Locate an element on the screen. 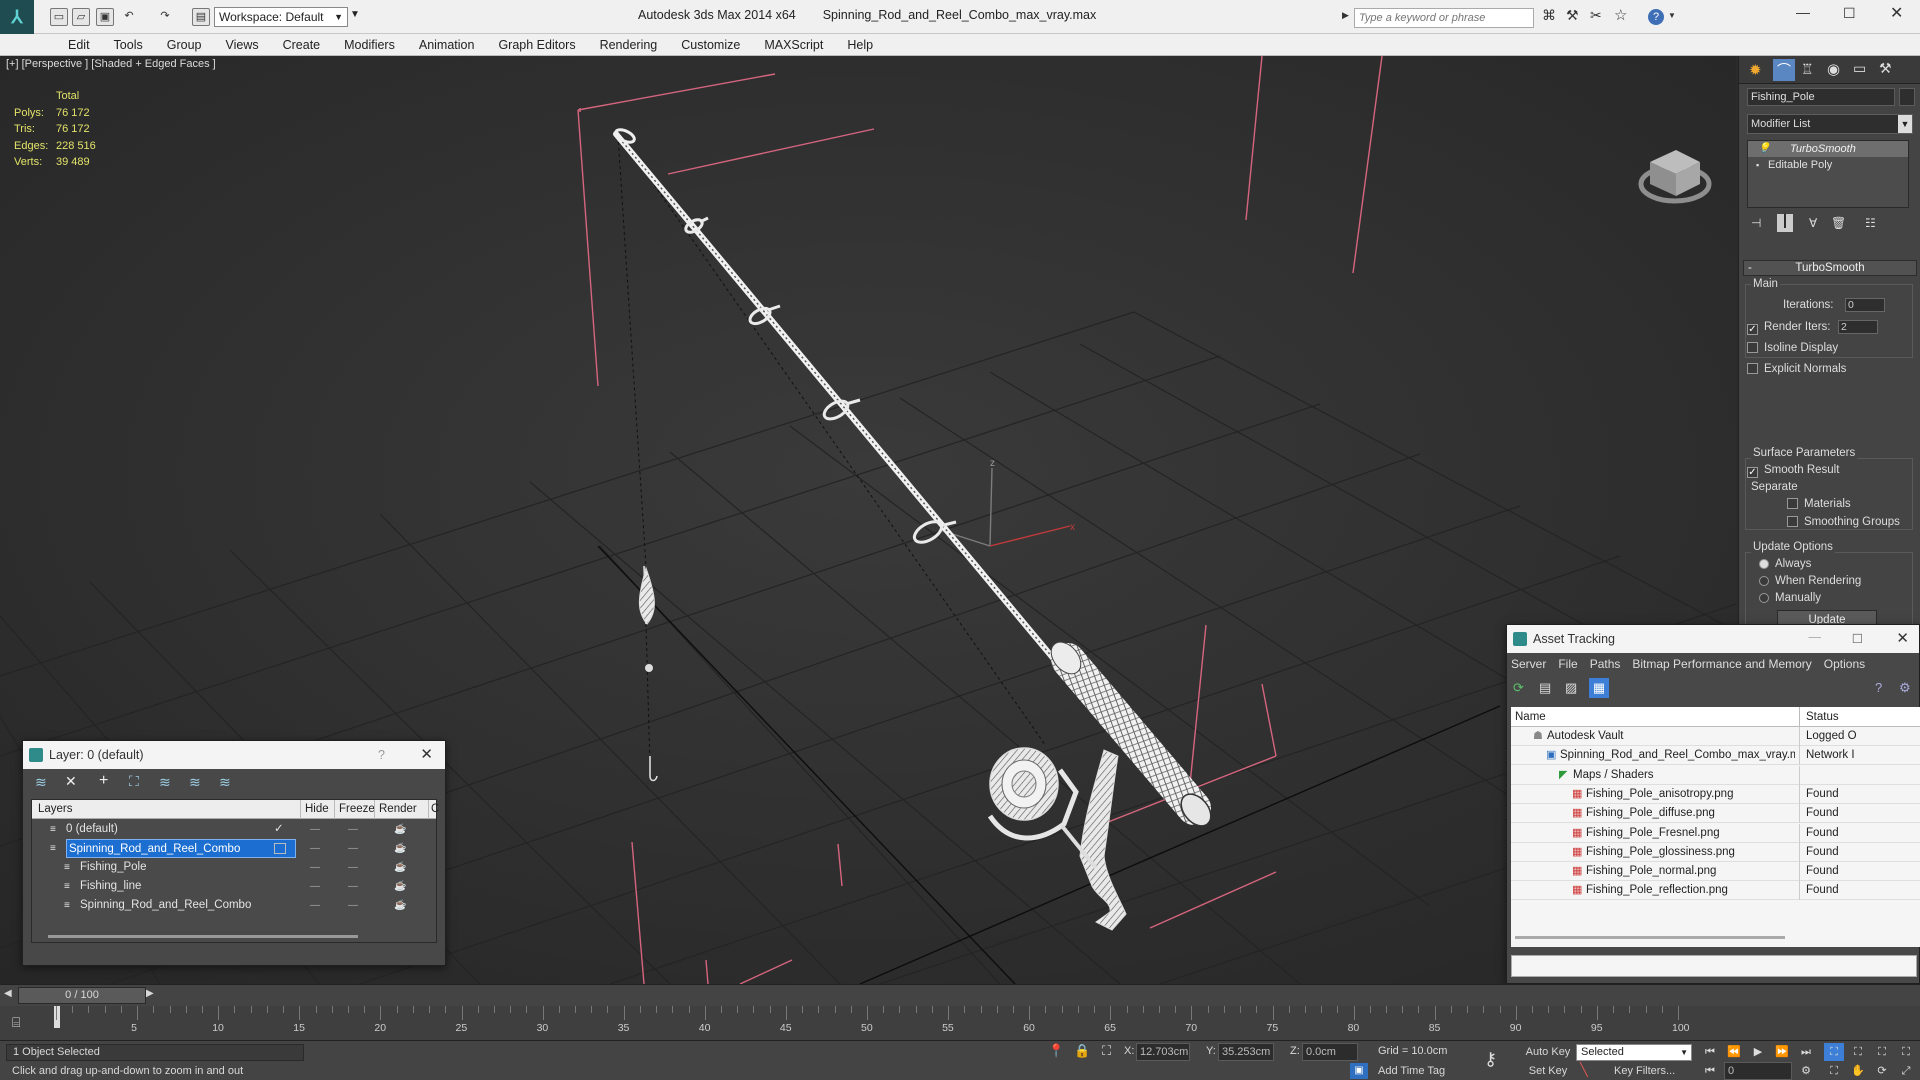 The width and height of the screenshot is (1920, 1080). menu-item-maxscript: MAXScript is located at coordinates (793, 45).